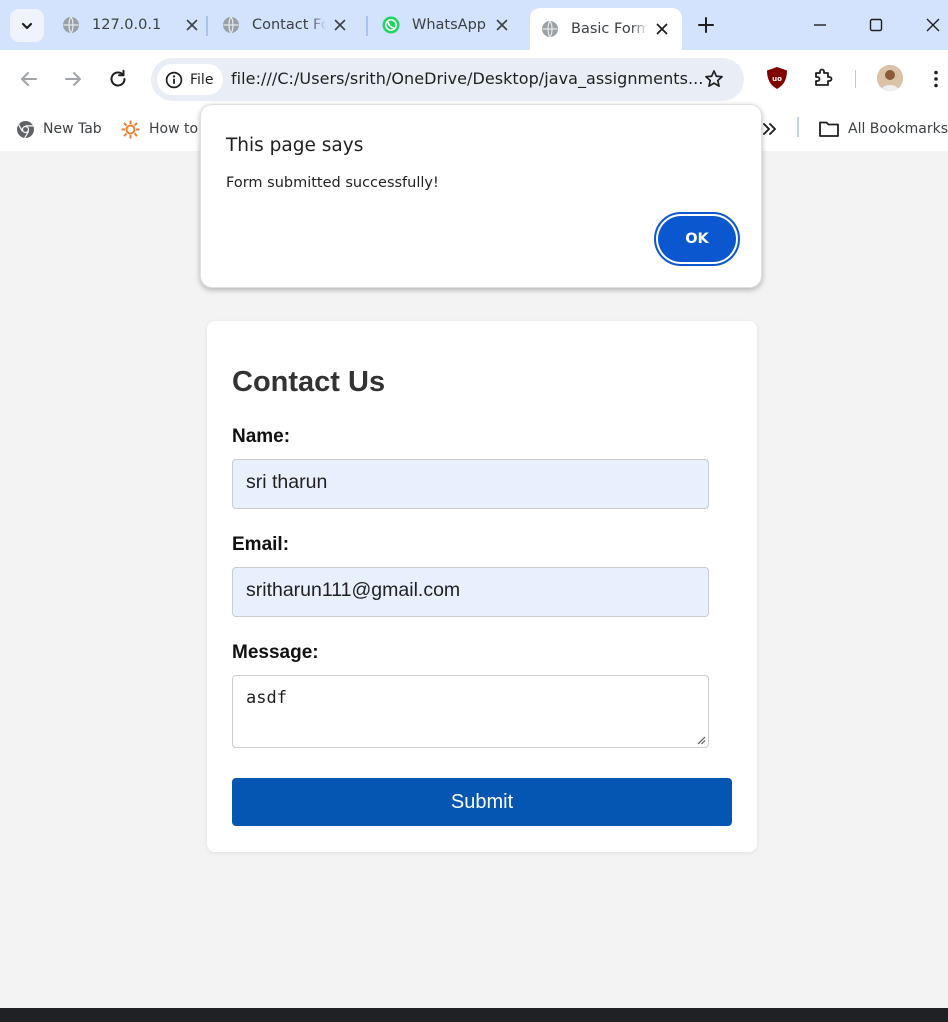  Describe the element at coordinates (820, 25) in the screenshot. I see `minimize-icon` at that location.